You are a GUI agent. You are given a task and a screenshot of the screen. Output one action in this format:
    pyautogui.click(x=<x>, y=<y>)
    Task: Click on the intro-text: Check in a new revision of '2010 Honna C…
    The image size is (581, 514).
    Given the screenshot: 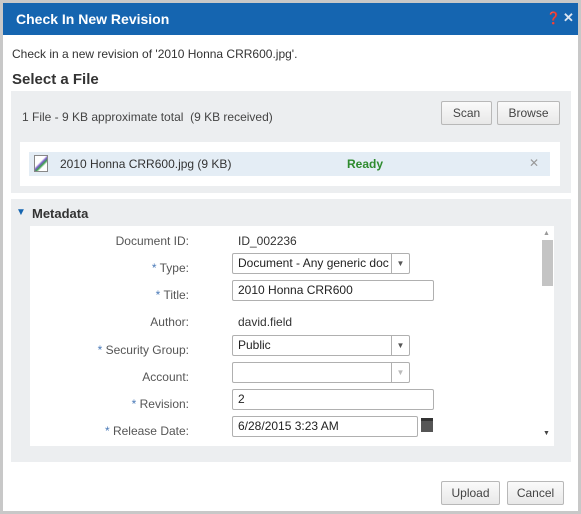 What is the action you would take?
    pyautogui.click(x=155, y=54)
    